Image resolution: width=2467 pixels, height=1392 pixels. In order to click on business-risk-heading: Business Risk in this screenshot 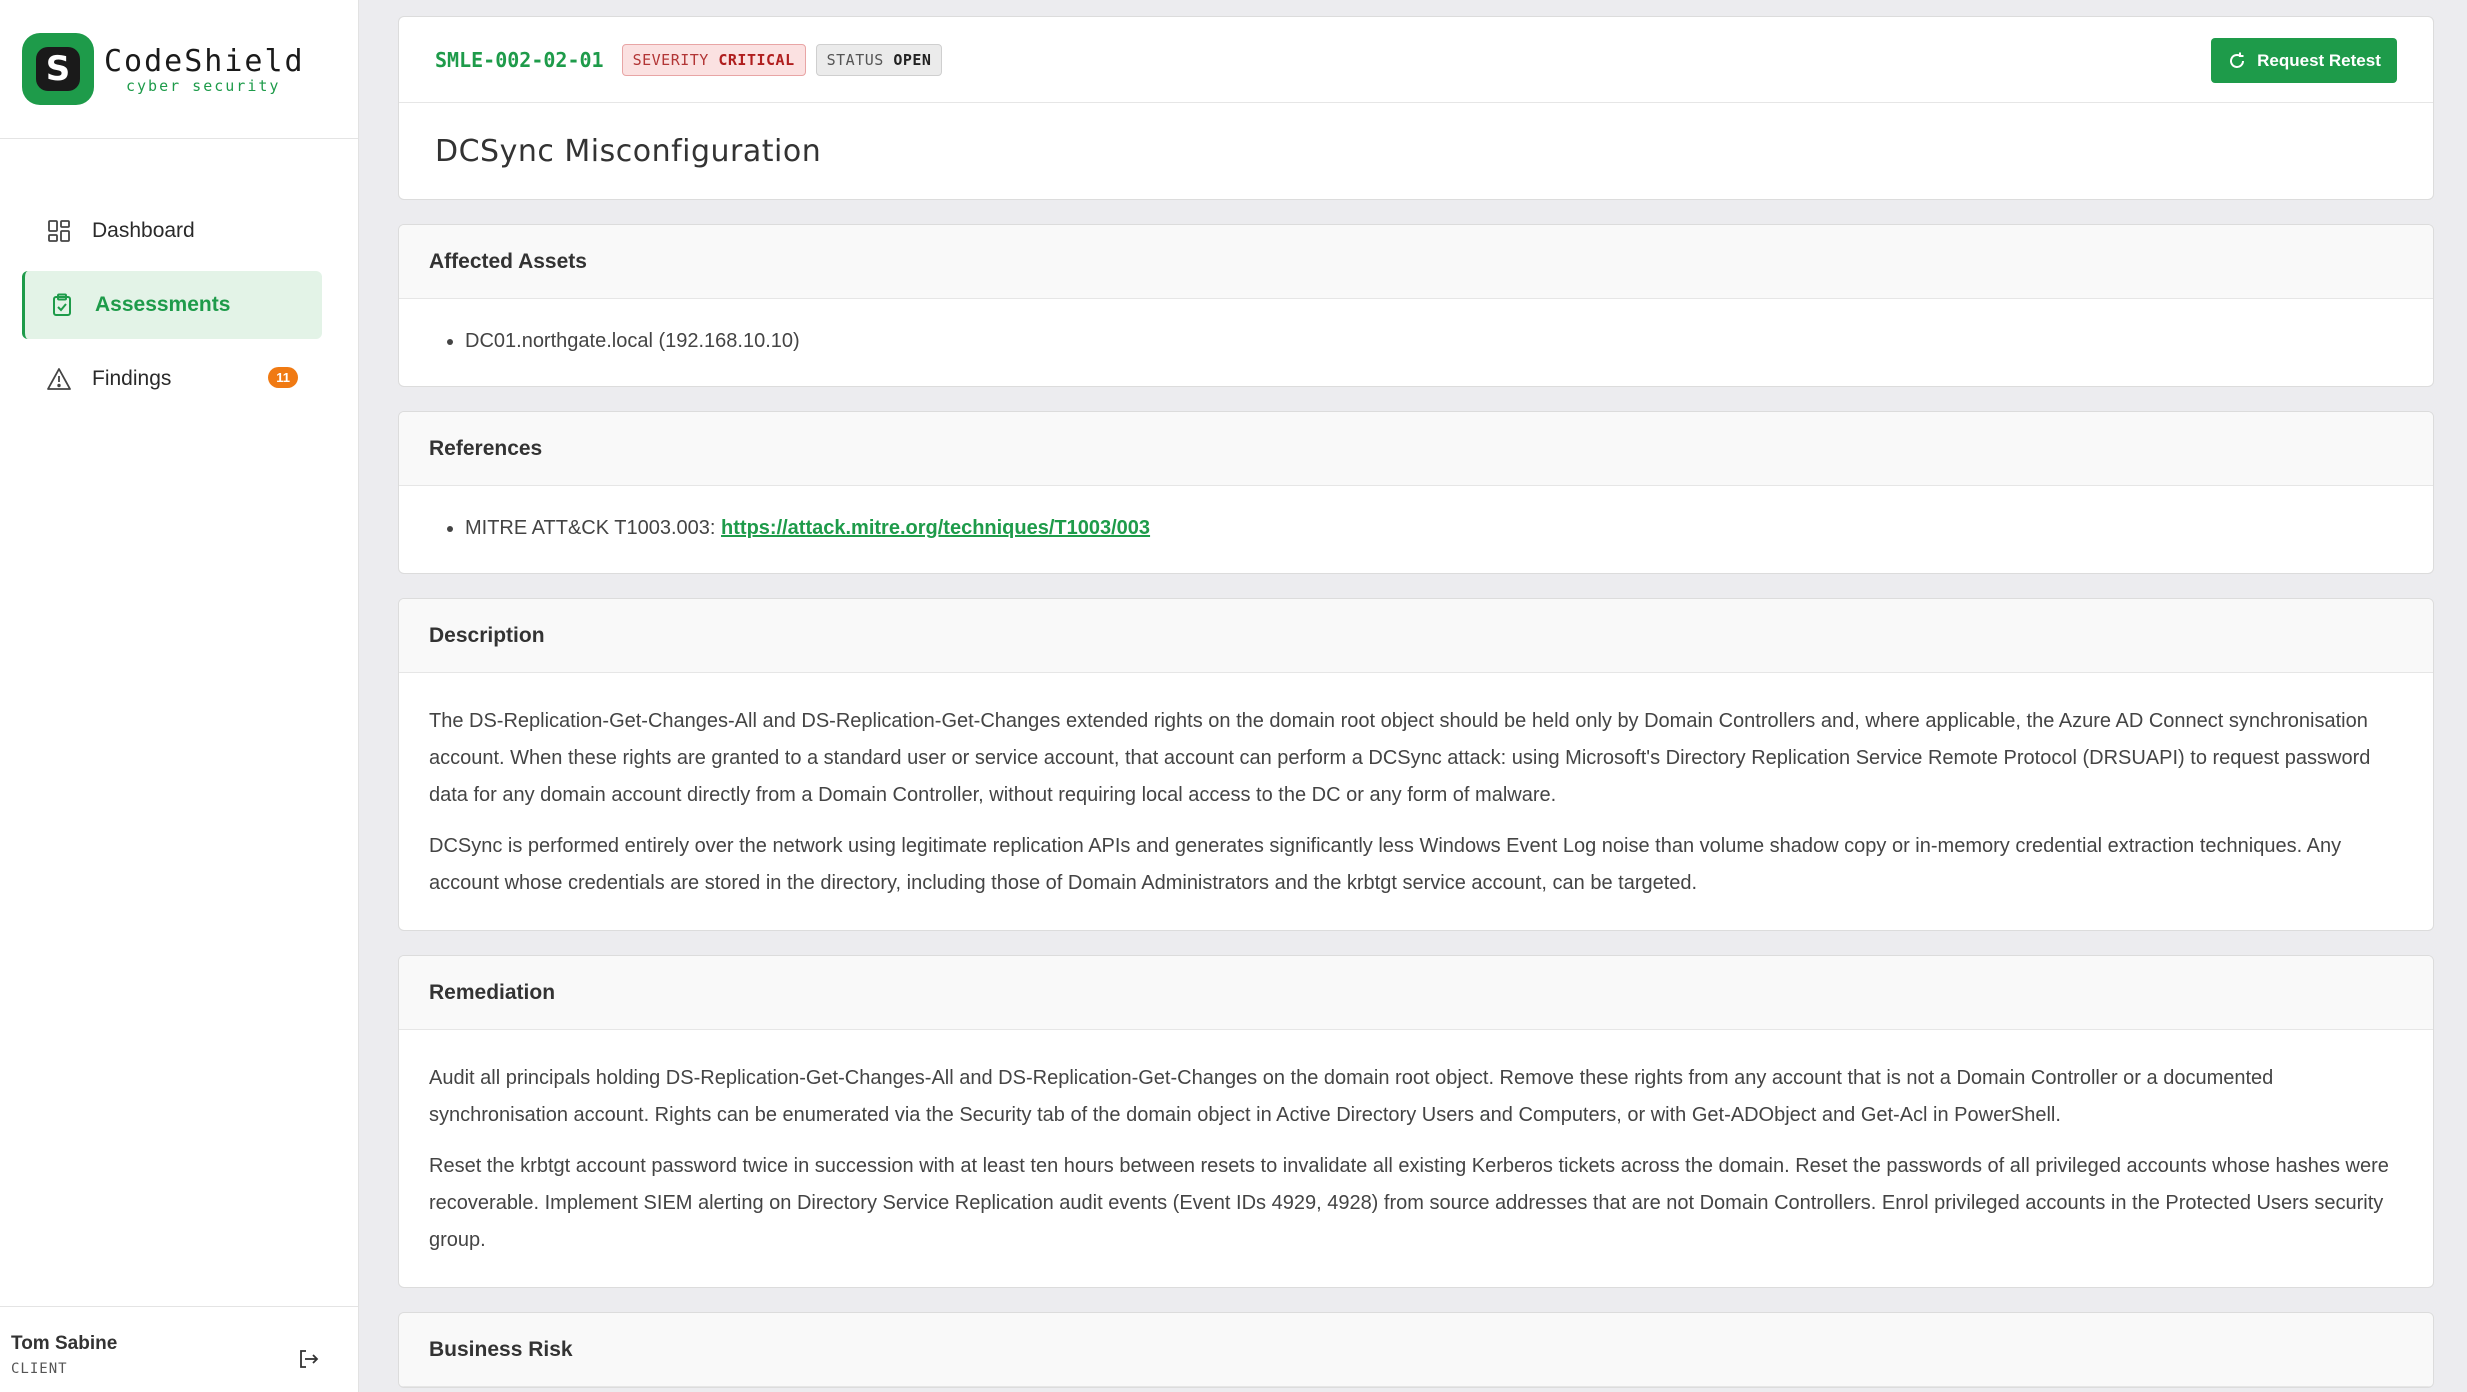, I will do `click(1416, 1350)`.